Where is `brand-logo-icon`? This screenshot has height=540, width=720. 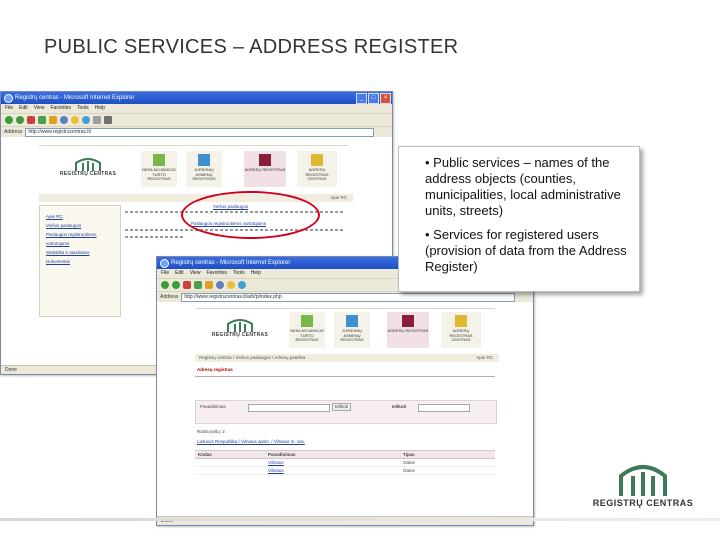 brand-logo-icon is located at coordinates (643, 480).